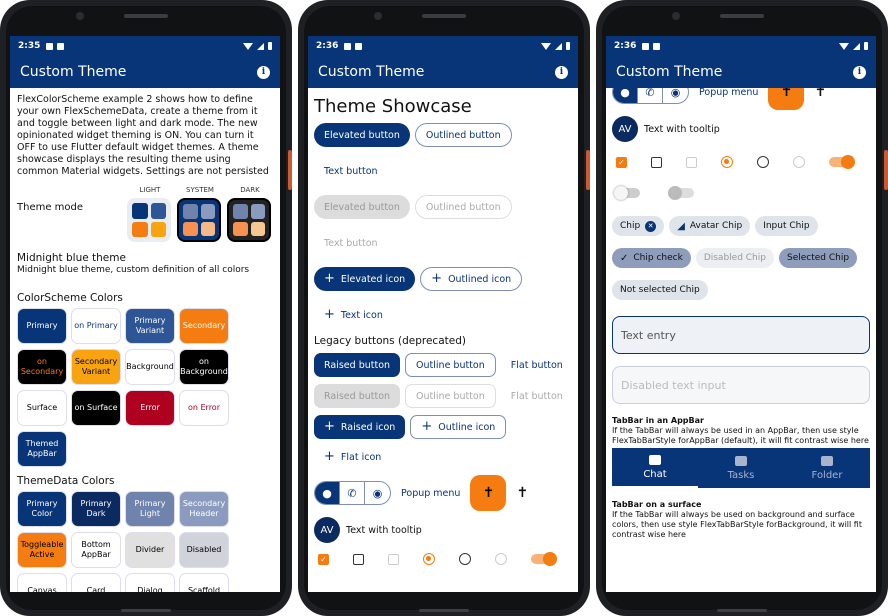  What do you see at coordinates (42, 582) in the screenshot?
I see `themedata-chip-canvas: Canvas` at bounding box center [42, 582].